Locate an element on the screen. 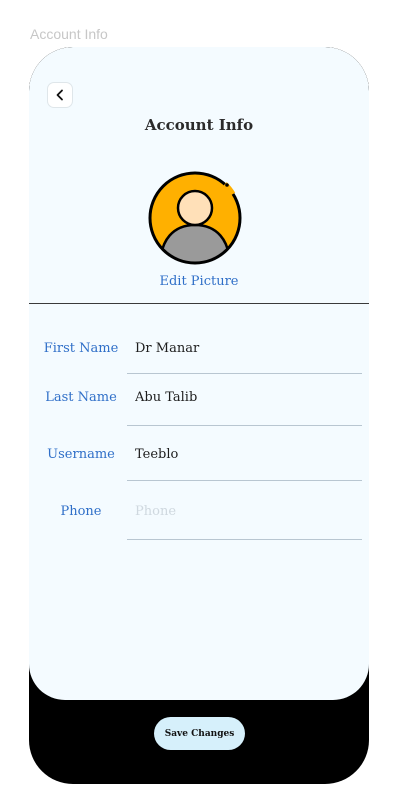 Image resolution: width=402 pixels, height=797 pixels. chevron-left-icon is located at coordinates (59, 95).